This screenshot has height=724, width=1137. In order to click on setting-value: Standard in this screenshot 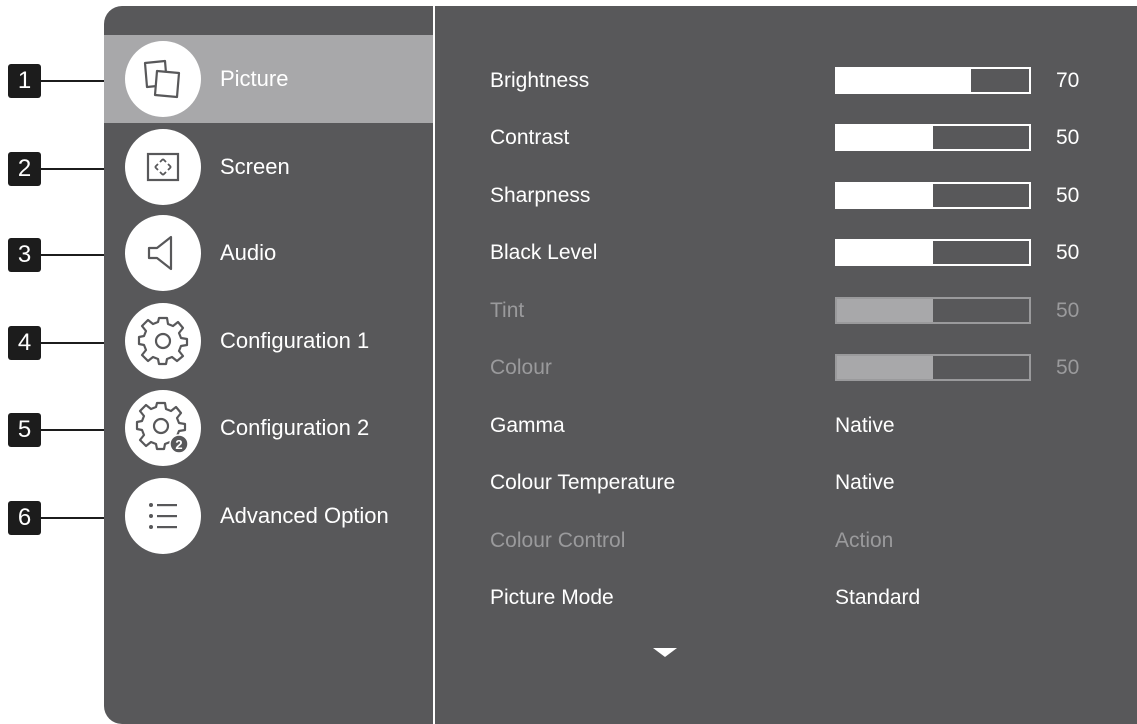, I will do `click(878, 597)`.